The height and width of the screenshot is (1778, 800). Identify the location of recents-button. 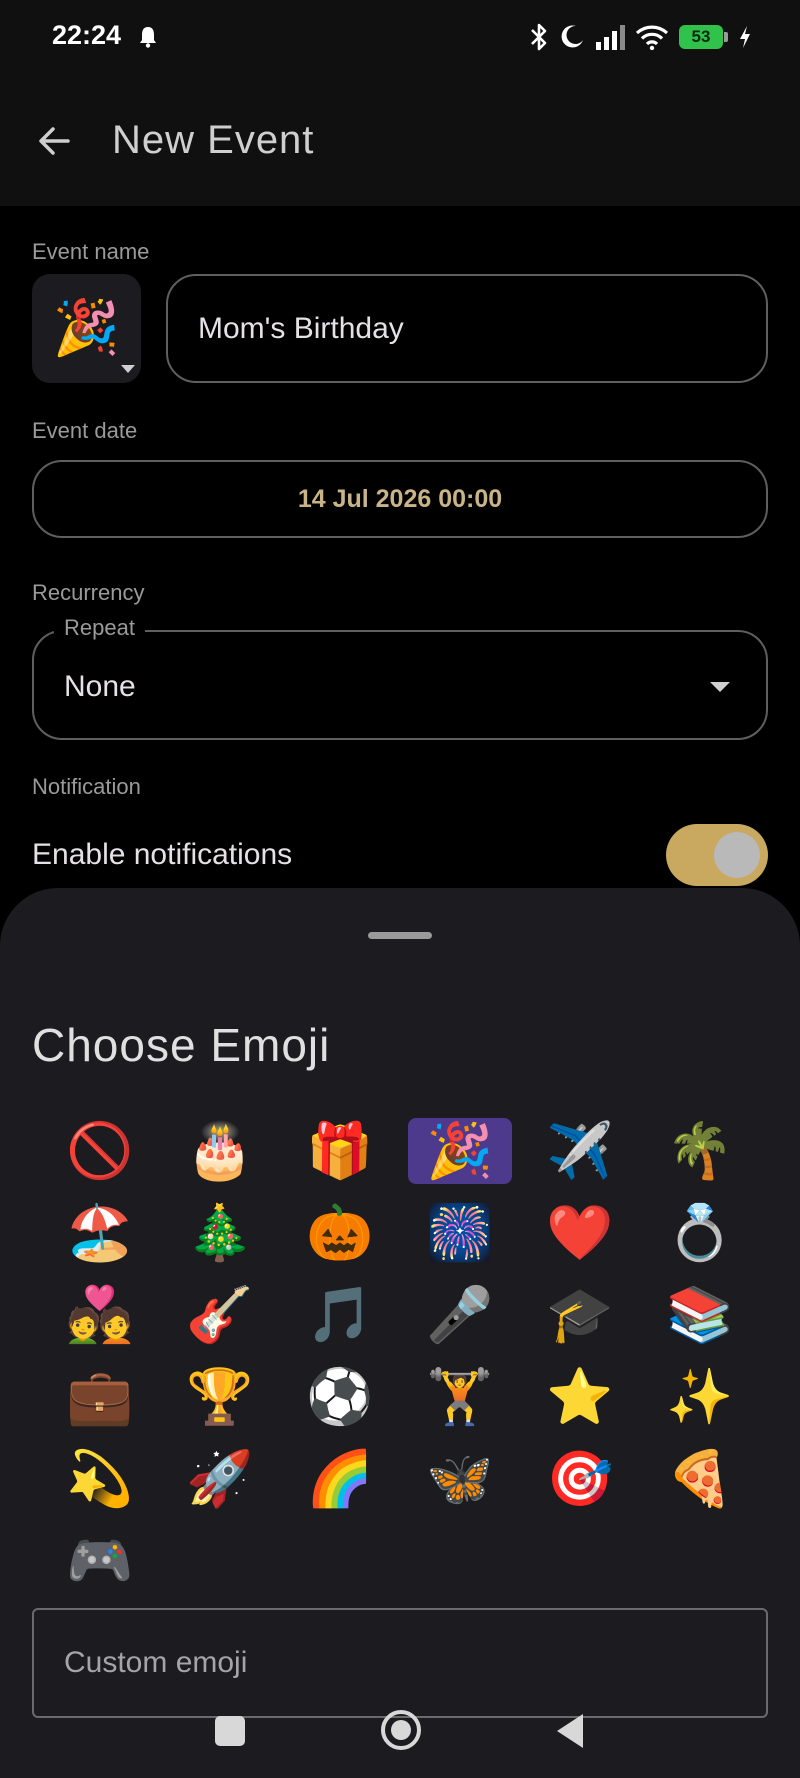
(230, 1731).